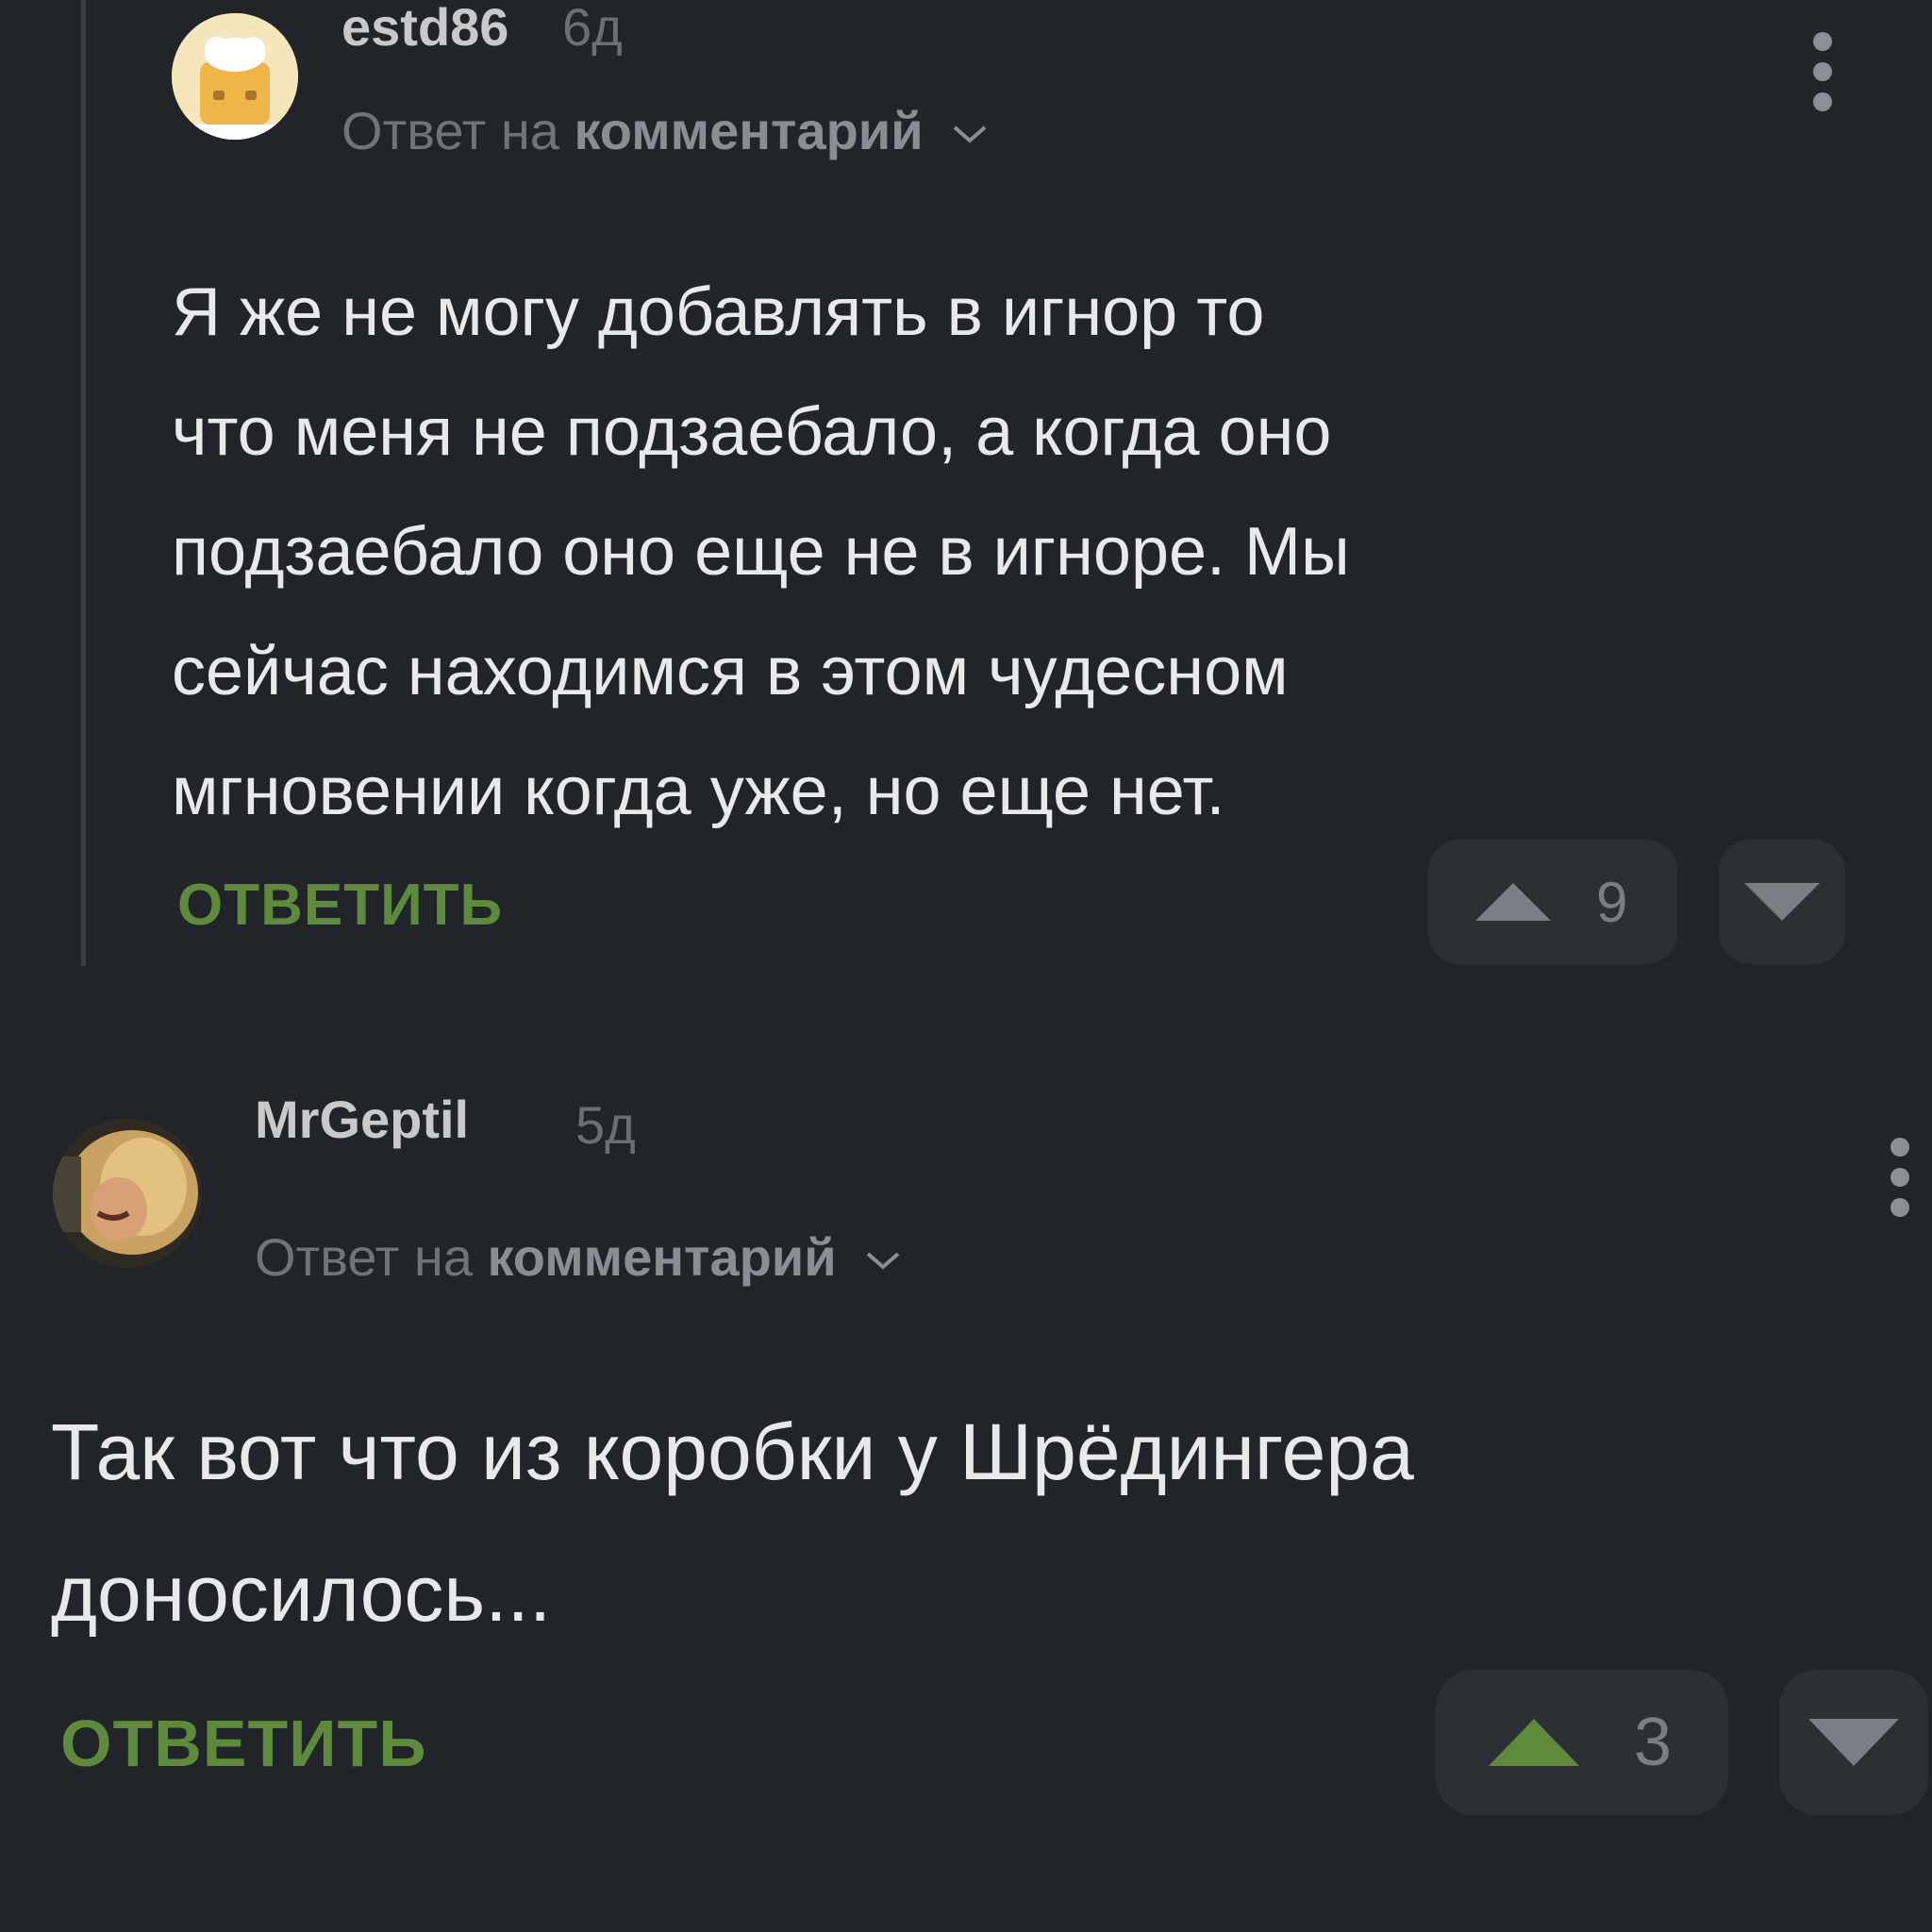  Describe the element at coordinates (424, 29) in the screenshot. I see `username: estd86` at that location.